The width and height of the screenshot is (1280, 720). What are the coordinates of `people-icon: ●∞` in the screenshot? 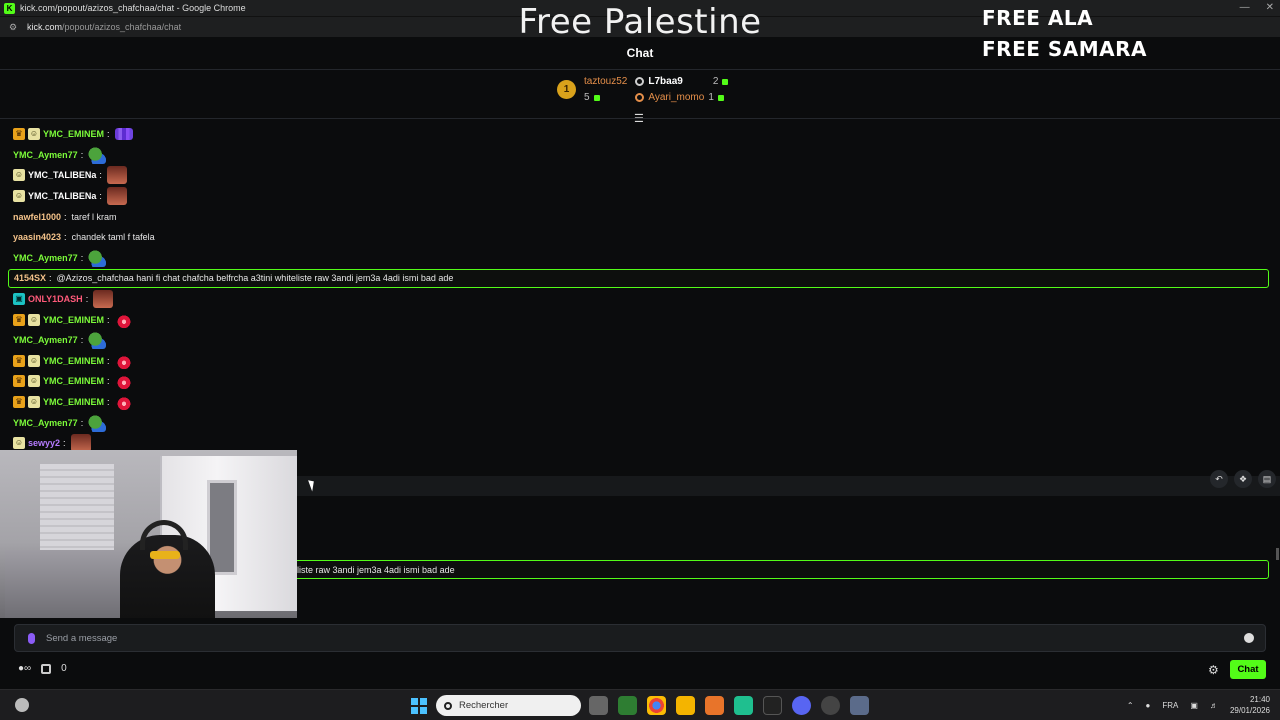 It's located at (24, 668).